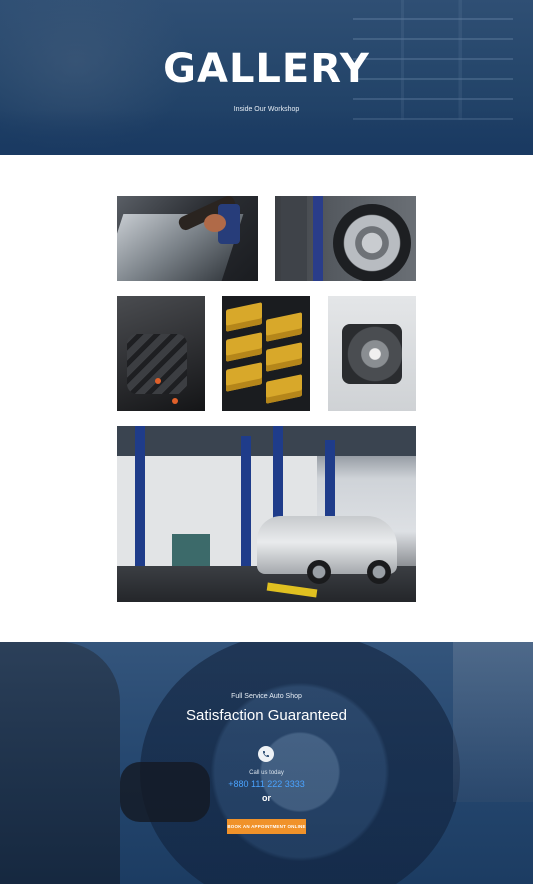  What do you see at coordinates (266, 798) in the screenshot?
I see `or-separator: or` at bounding box center [266, 798].